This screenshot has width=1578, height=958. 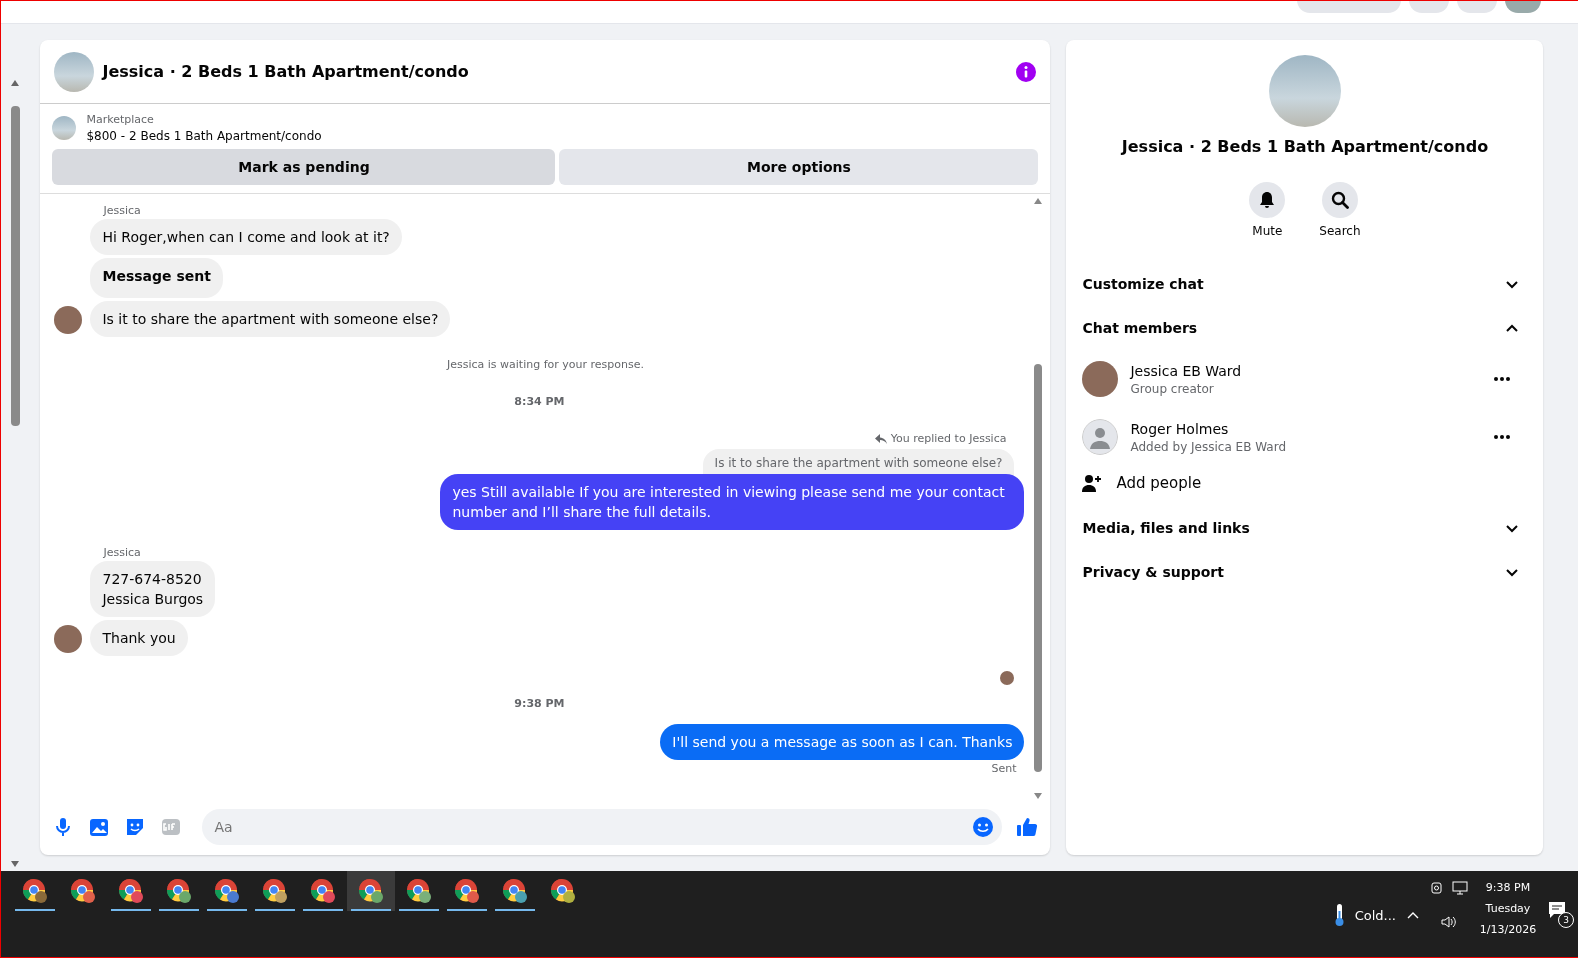 What do you see at coordinates (1007, 678) in the screenshot?
I see `seen-avatar` at bounding box center [1007, 678].